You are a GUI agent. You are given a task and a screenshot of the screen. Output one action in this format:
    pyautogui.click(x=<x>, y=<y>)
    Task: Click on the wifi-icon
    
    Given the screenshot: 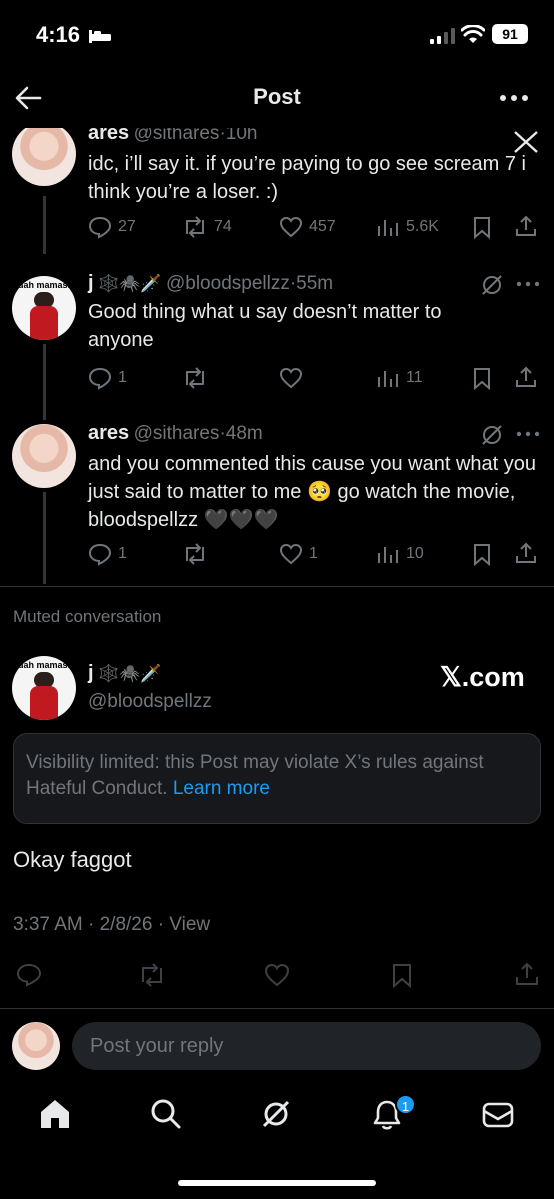 What is the action you would take?
    pyautogui.click(x=473, y=34)
    